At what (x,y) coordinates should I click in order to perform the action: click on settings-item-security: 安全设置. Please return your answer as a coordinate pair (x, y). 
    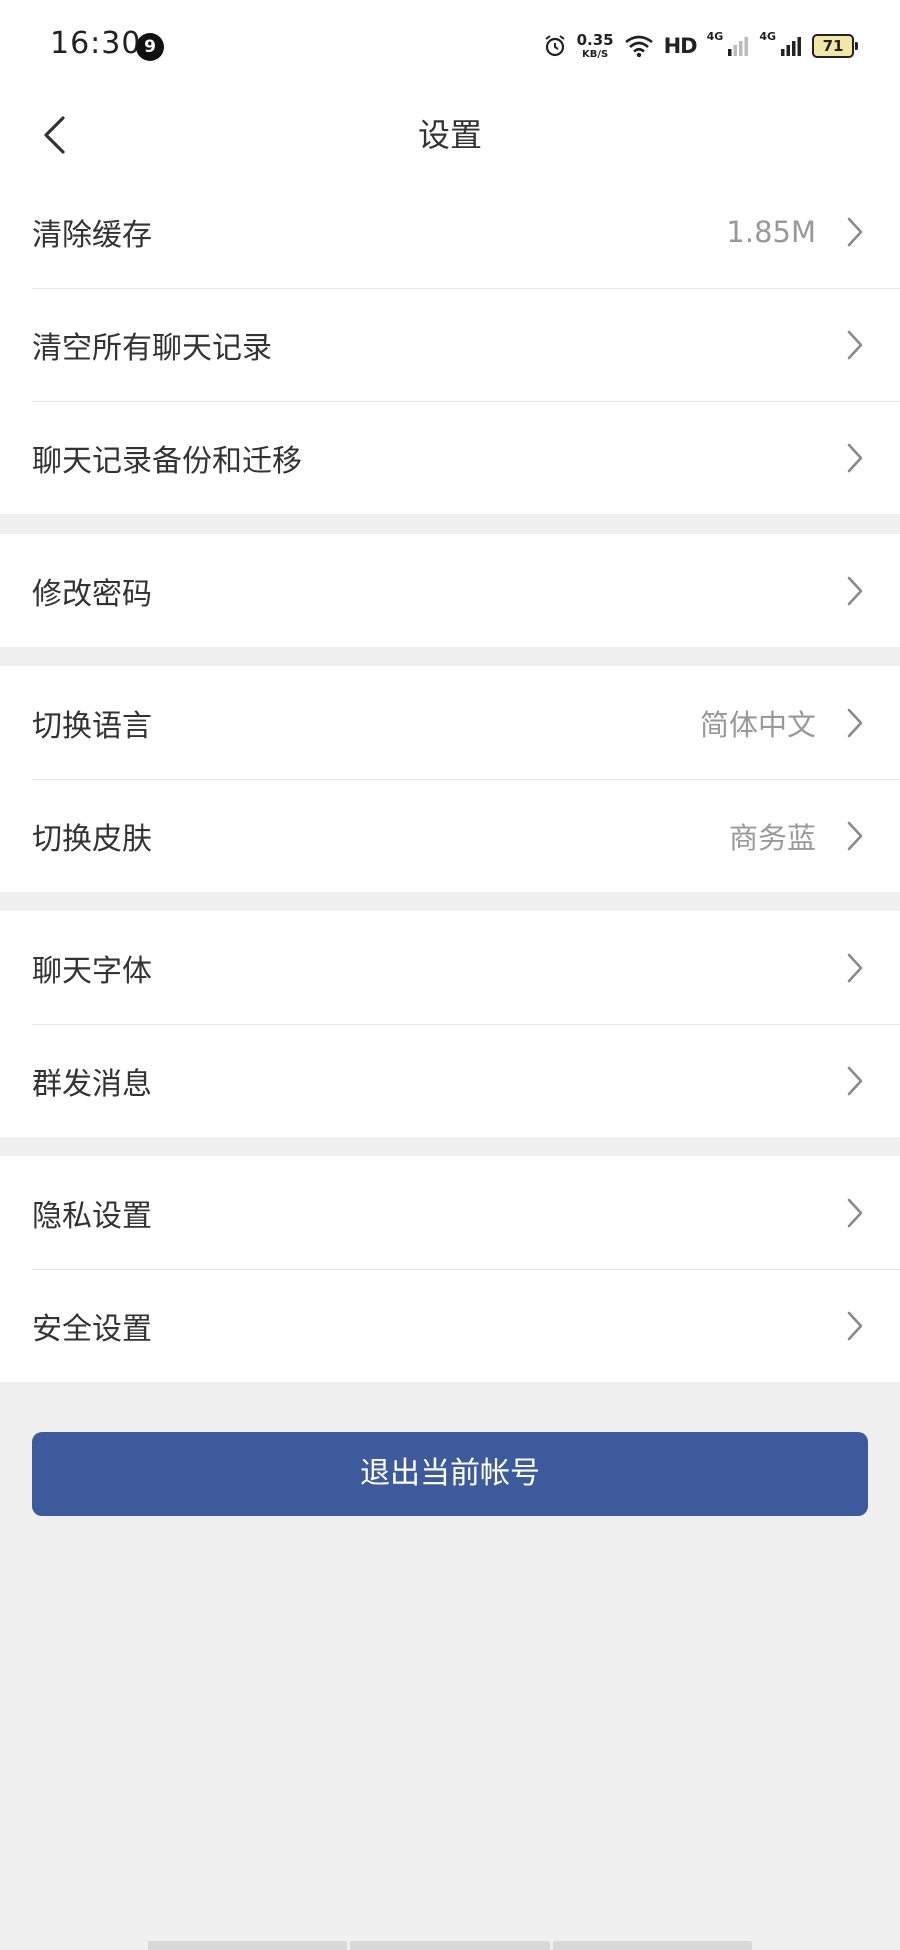
    Looking at the image, I should click on (450, 1325).